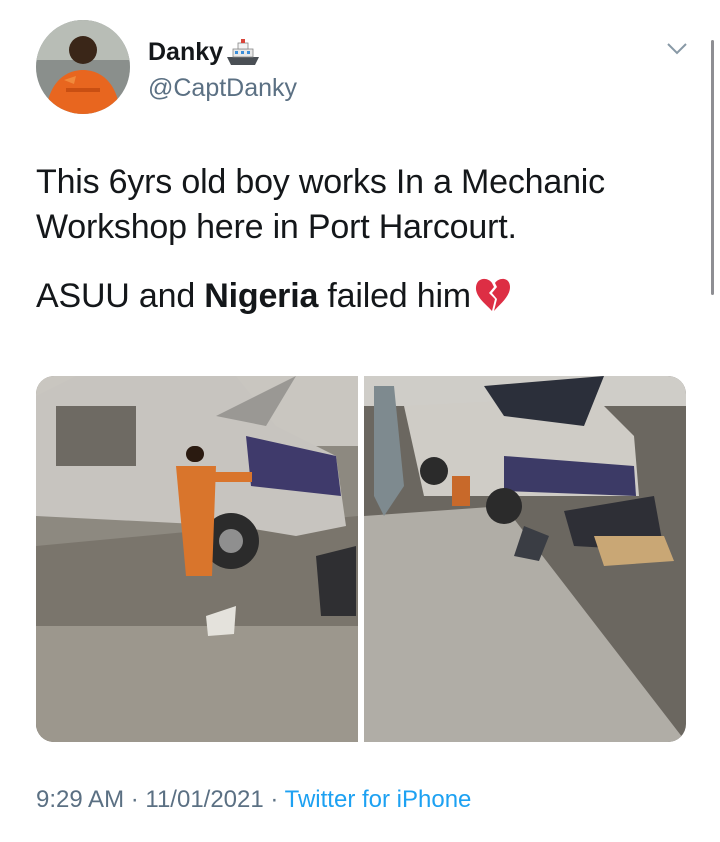 This screenshot has width=720, height=842. I want to click on tweet-line-2-suffix: failed him, so click(394, 296).